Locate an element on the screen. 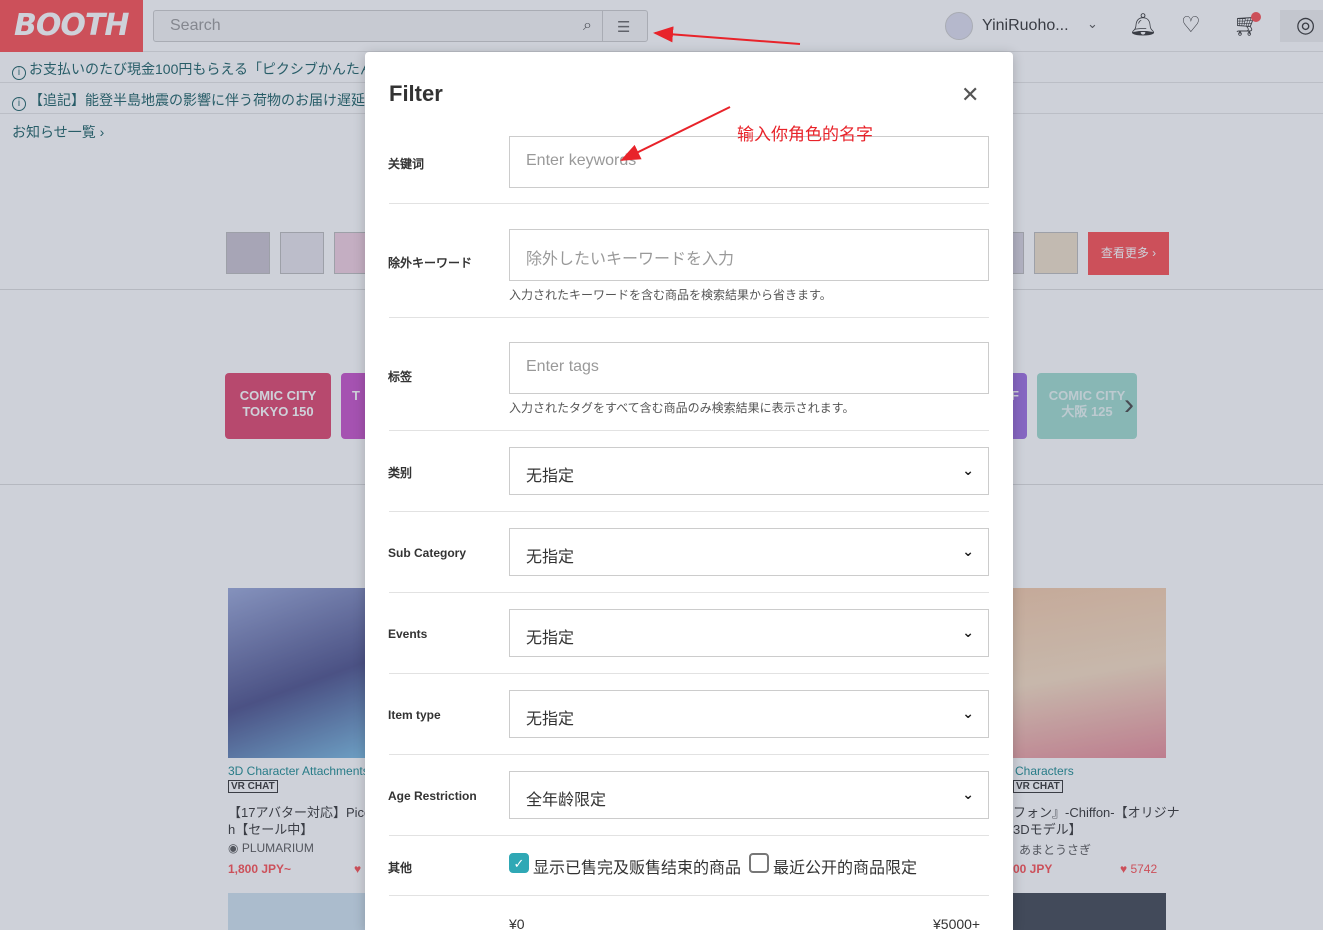 The height and width of the screenshot is (930, 1323). sold-out-label: 显示已售完及贩售结束的商品 is located at coordinates (637, 866).